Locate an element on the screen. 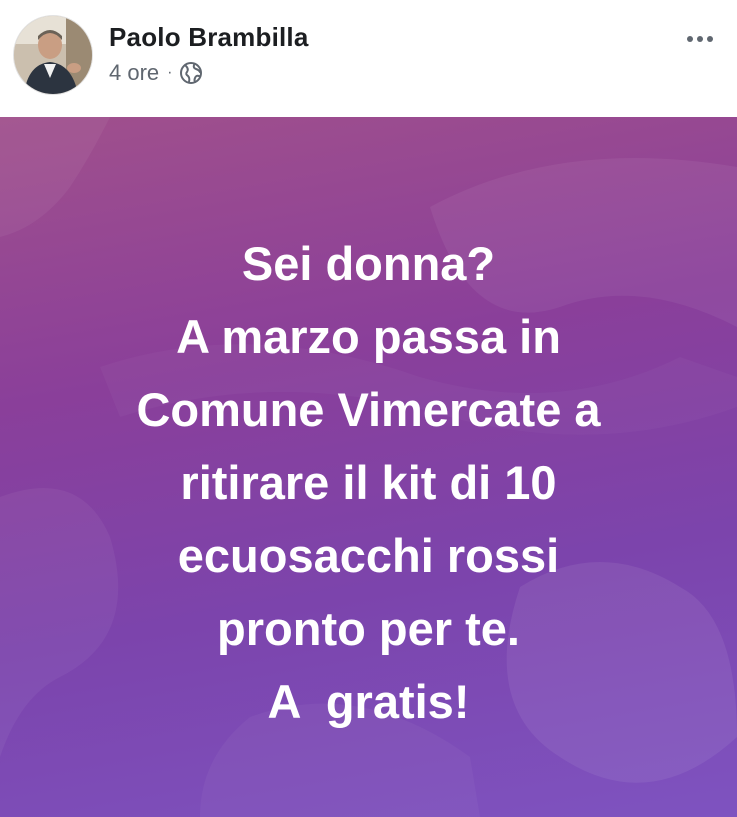 The image size is (737, 817). avatar-image is located at coordinates (53, 55).